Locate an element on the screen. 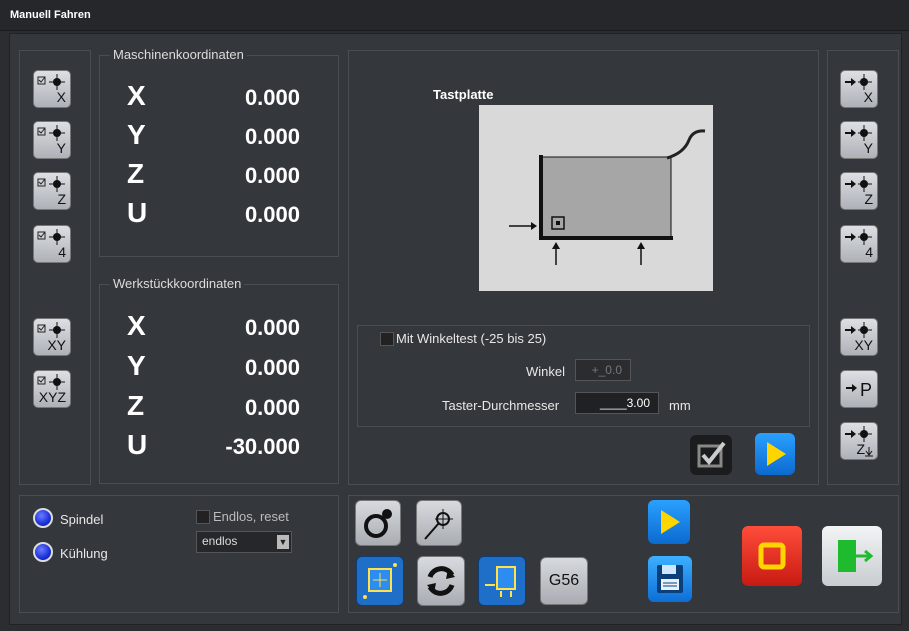 The height and width of the screenshot is (631, 909). set-zero-x-button: X is located at coordinates (52, 89).